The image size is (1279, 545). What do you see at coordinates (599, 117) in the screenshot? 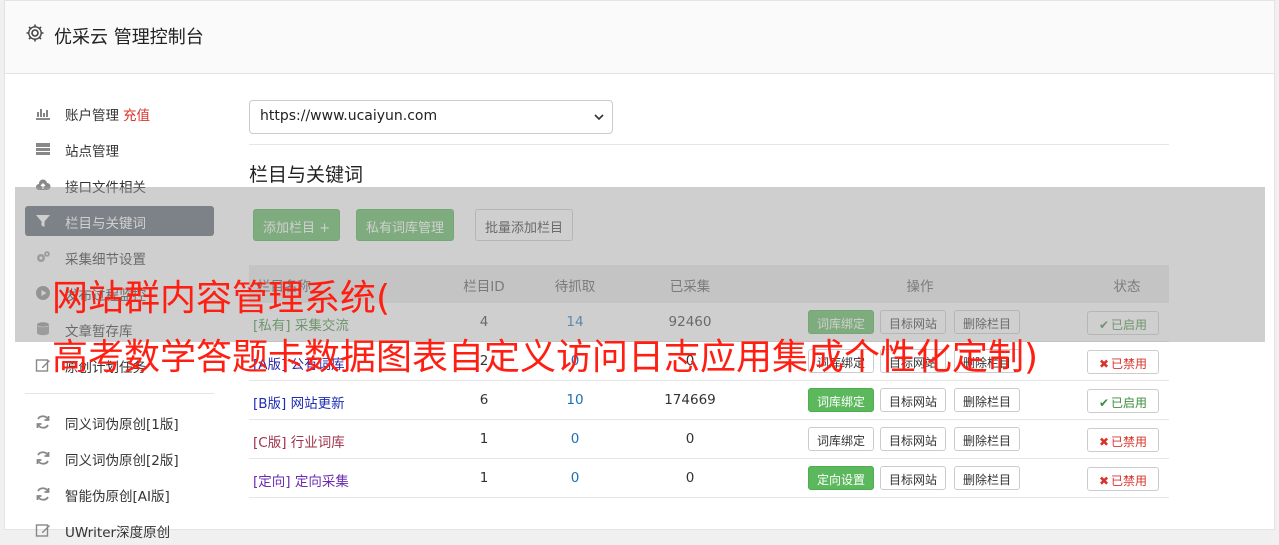
I see `chevron-down-icon` at bounding box center [599, 117].